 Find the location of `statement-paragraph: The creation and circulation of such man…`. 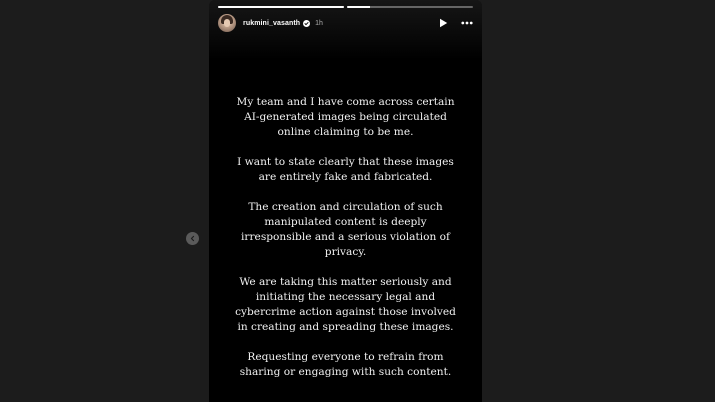

statement-paragraph: The creation and circulation of such man… is located at coordinates (345, 229).